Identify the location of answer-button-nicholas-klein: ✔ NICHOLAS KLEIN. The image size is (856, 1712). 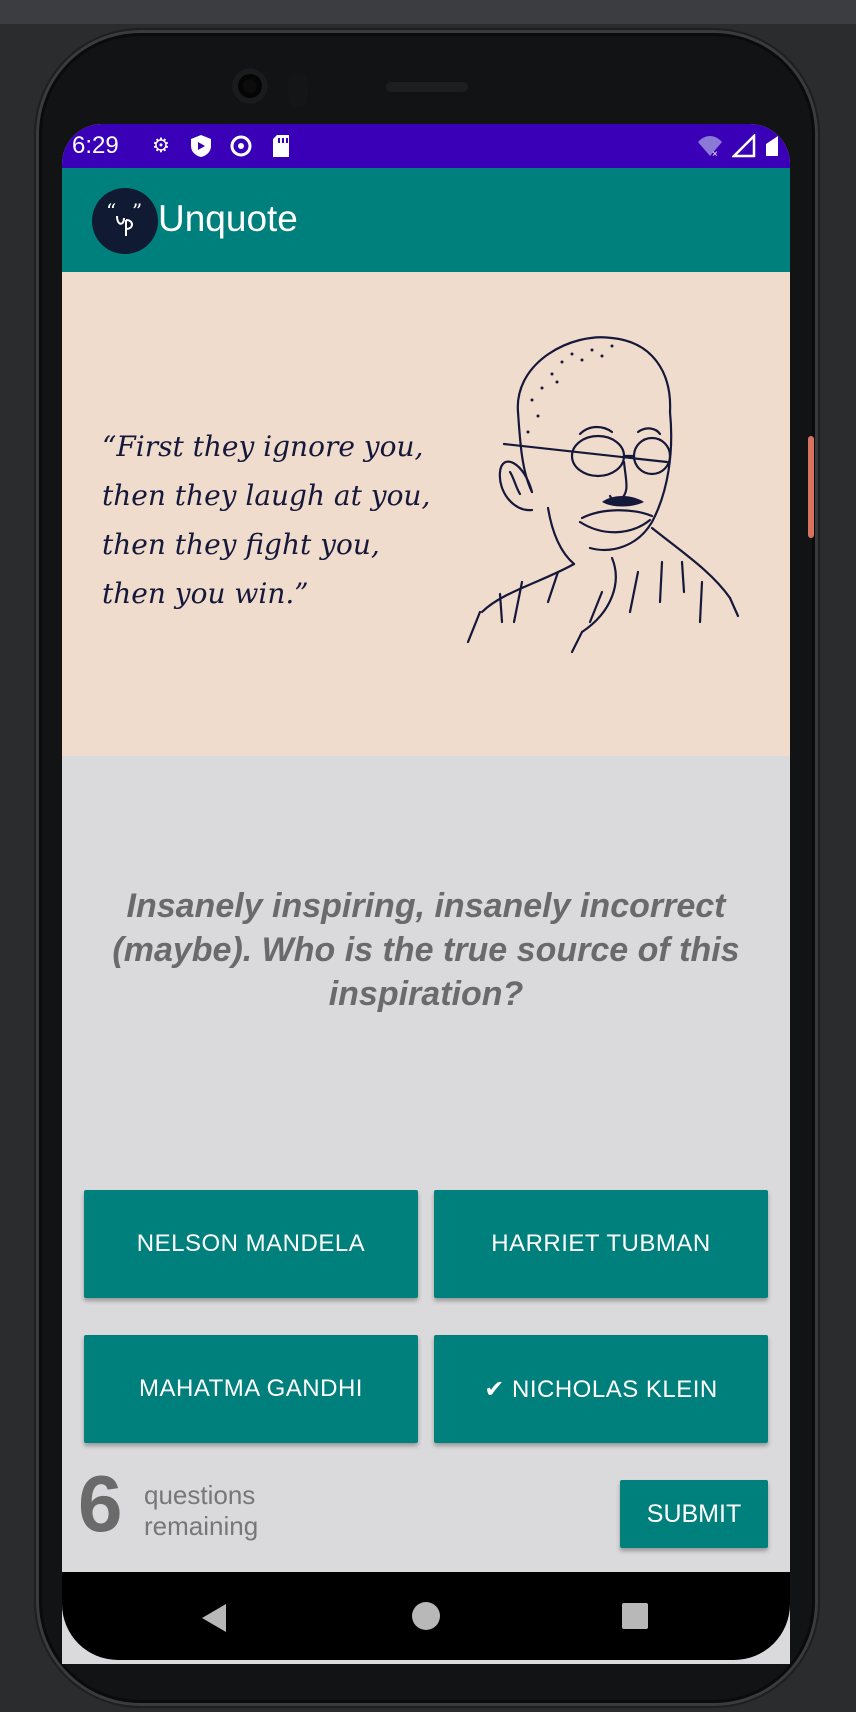
(601, 1389).